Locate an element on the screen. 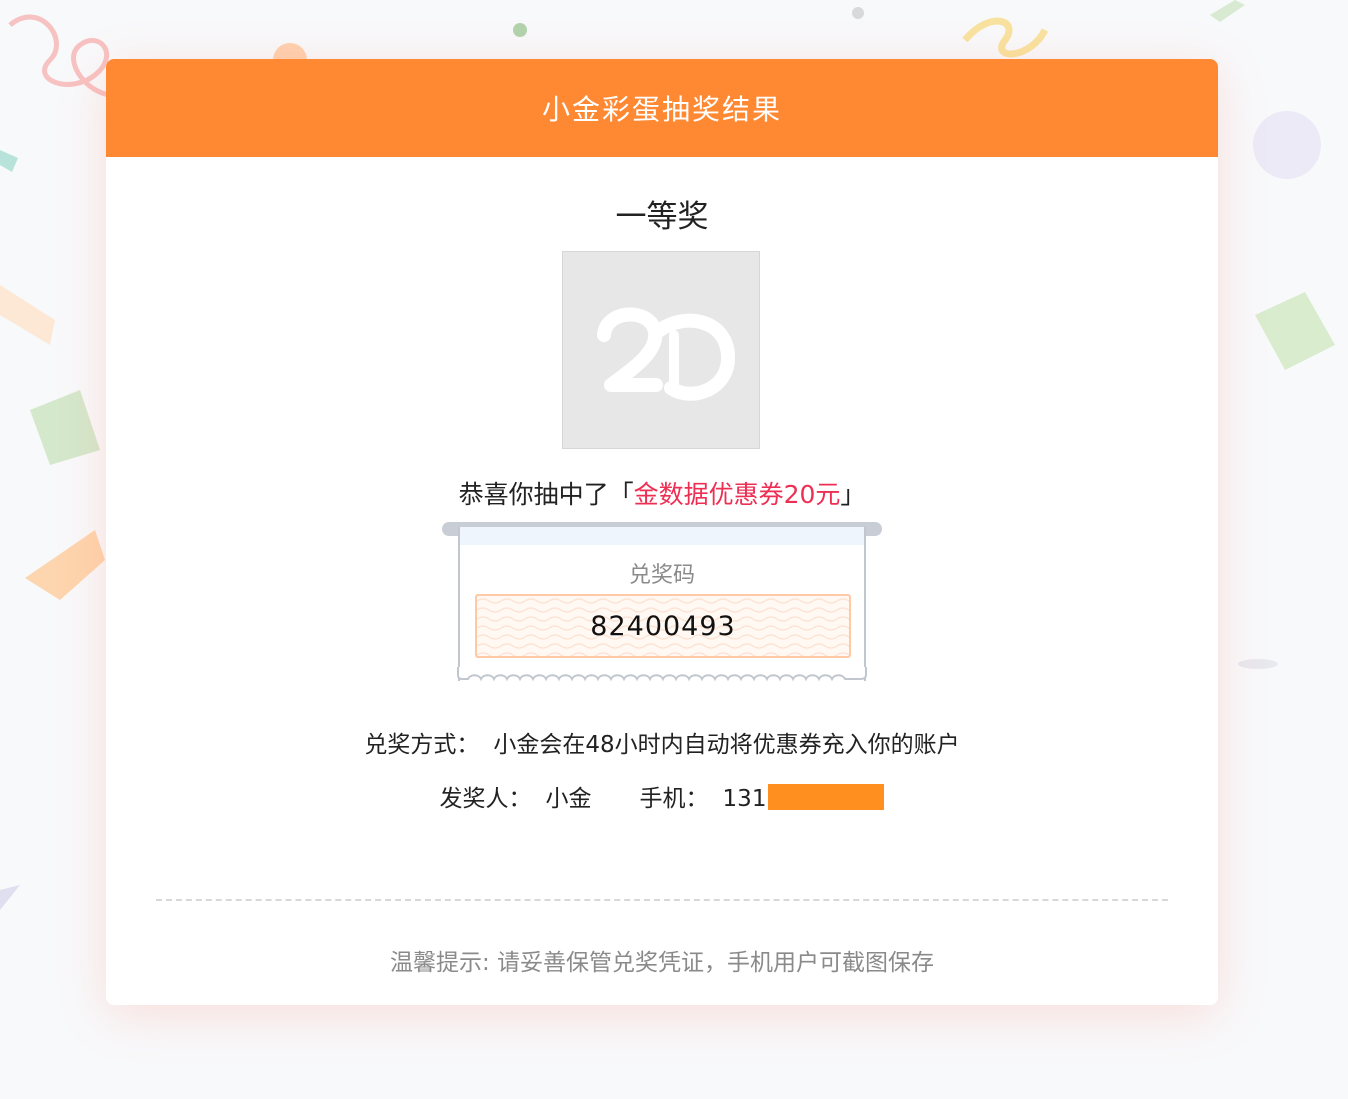  dashed-divider is located at coordinates (662, 900).